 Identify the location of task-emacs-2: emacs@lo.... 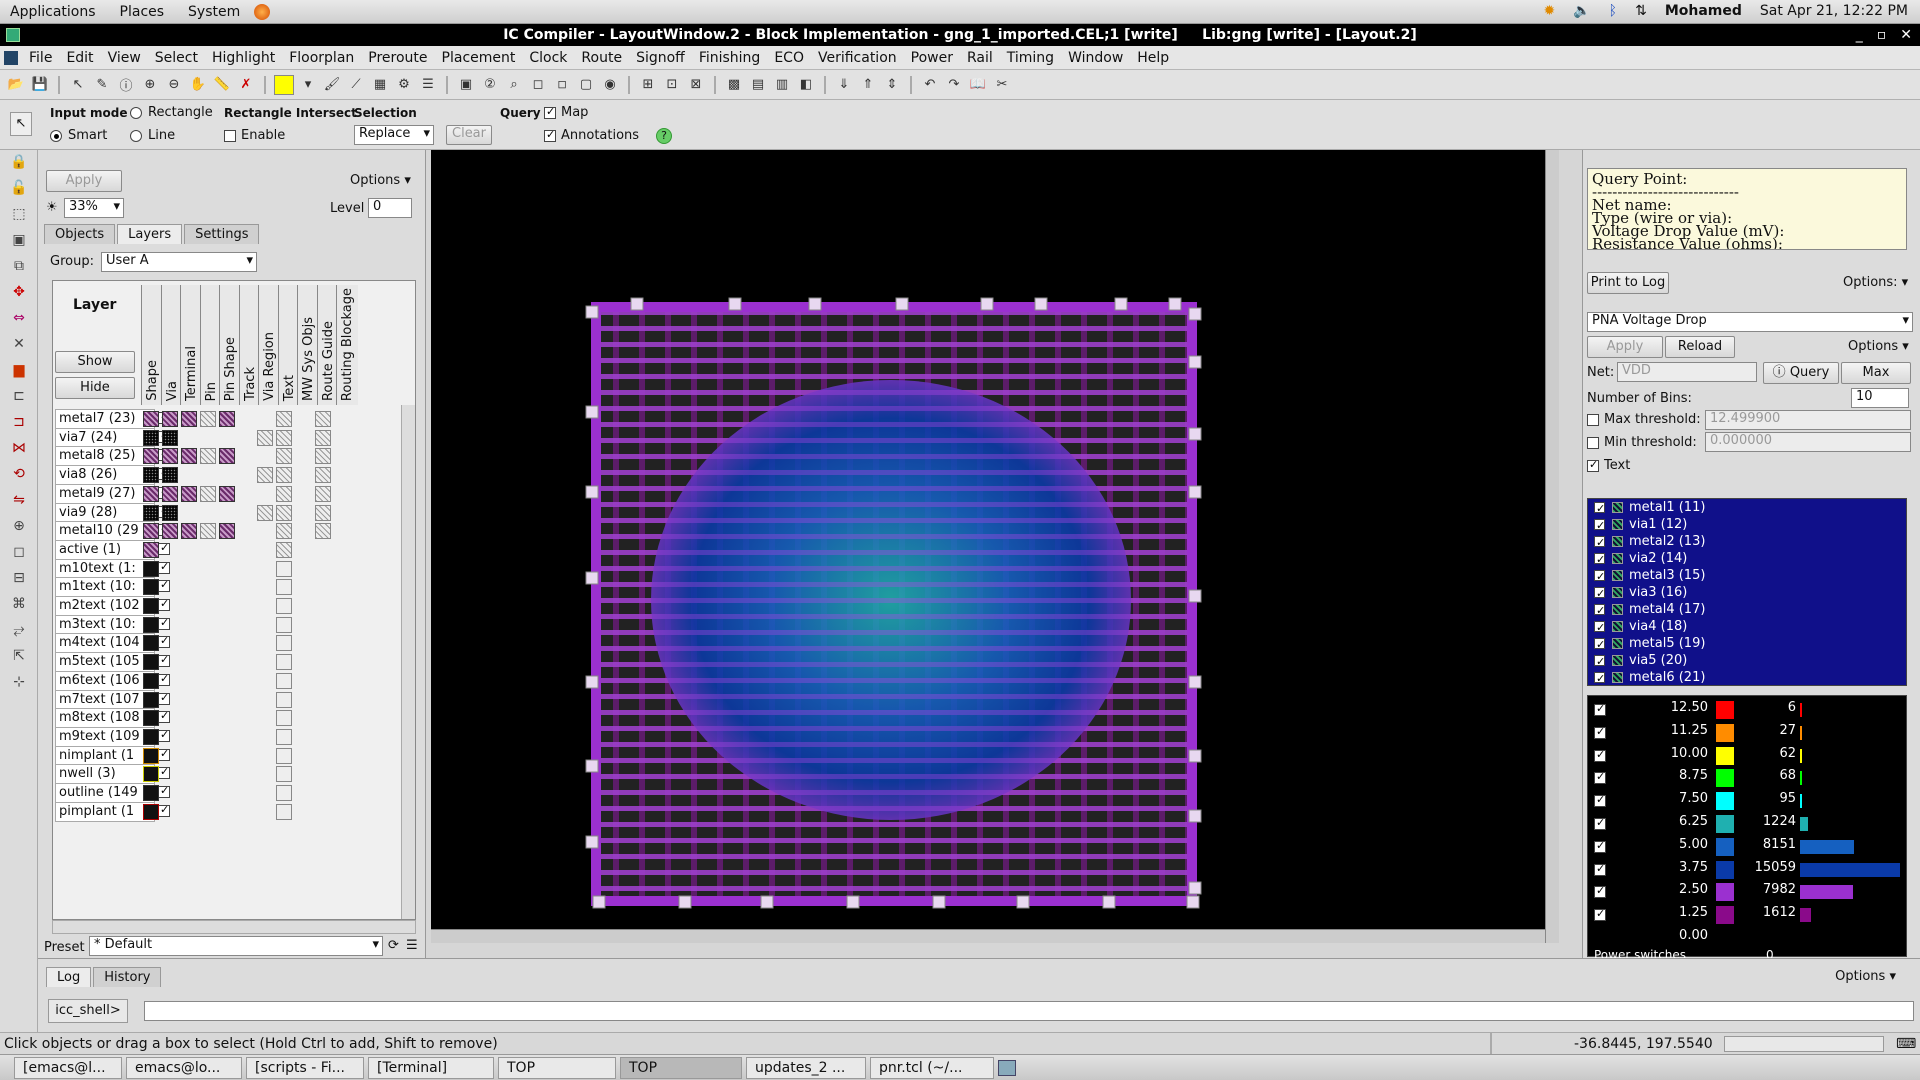
(184, 1067).